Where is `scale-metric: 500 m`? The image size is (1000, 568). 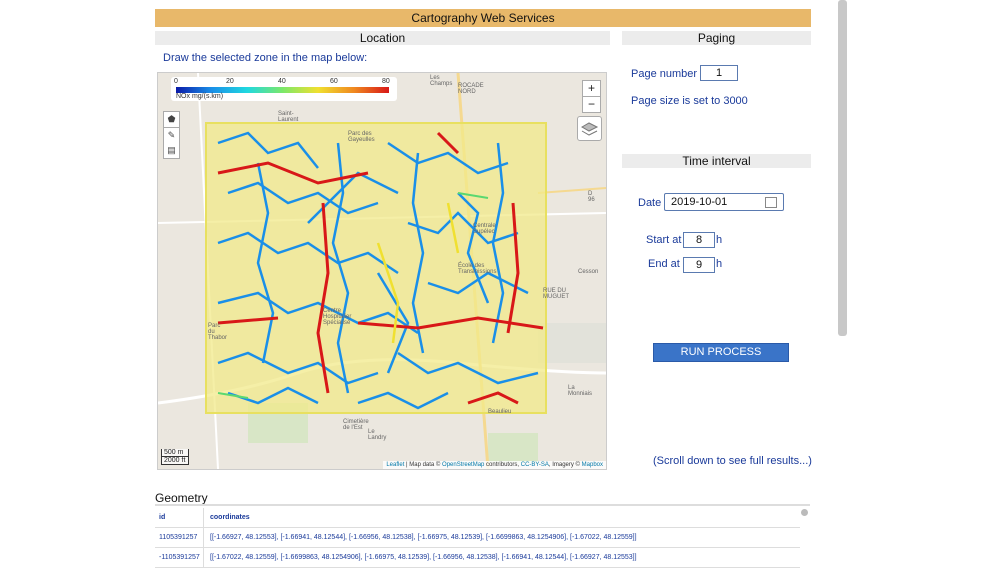
scale-metric: 500 m is located at coordinates (175, 453).